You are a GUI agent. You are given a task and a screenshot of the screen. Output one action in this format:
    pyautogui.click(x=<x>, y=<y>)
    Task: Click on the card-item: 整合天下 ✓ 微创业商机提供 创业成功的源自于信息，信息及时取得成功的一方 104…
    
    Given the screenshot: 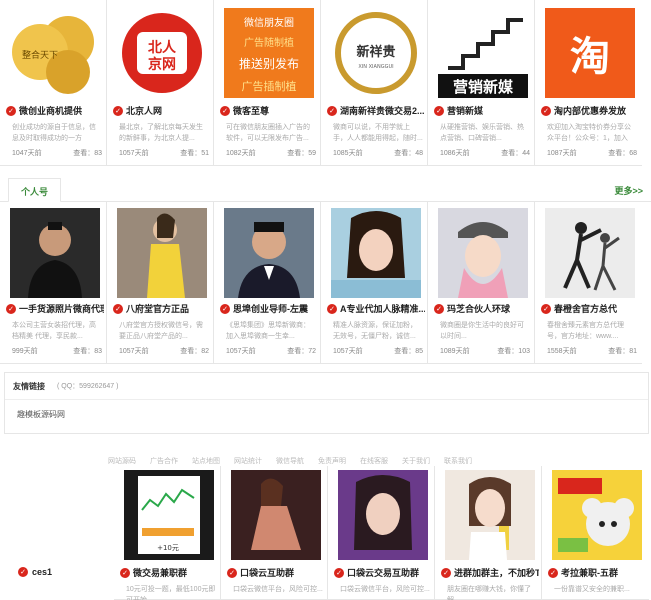 What is the action you would take?
    pyautogui.click(x=53, y=83)
    